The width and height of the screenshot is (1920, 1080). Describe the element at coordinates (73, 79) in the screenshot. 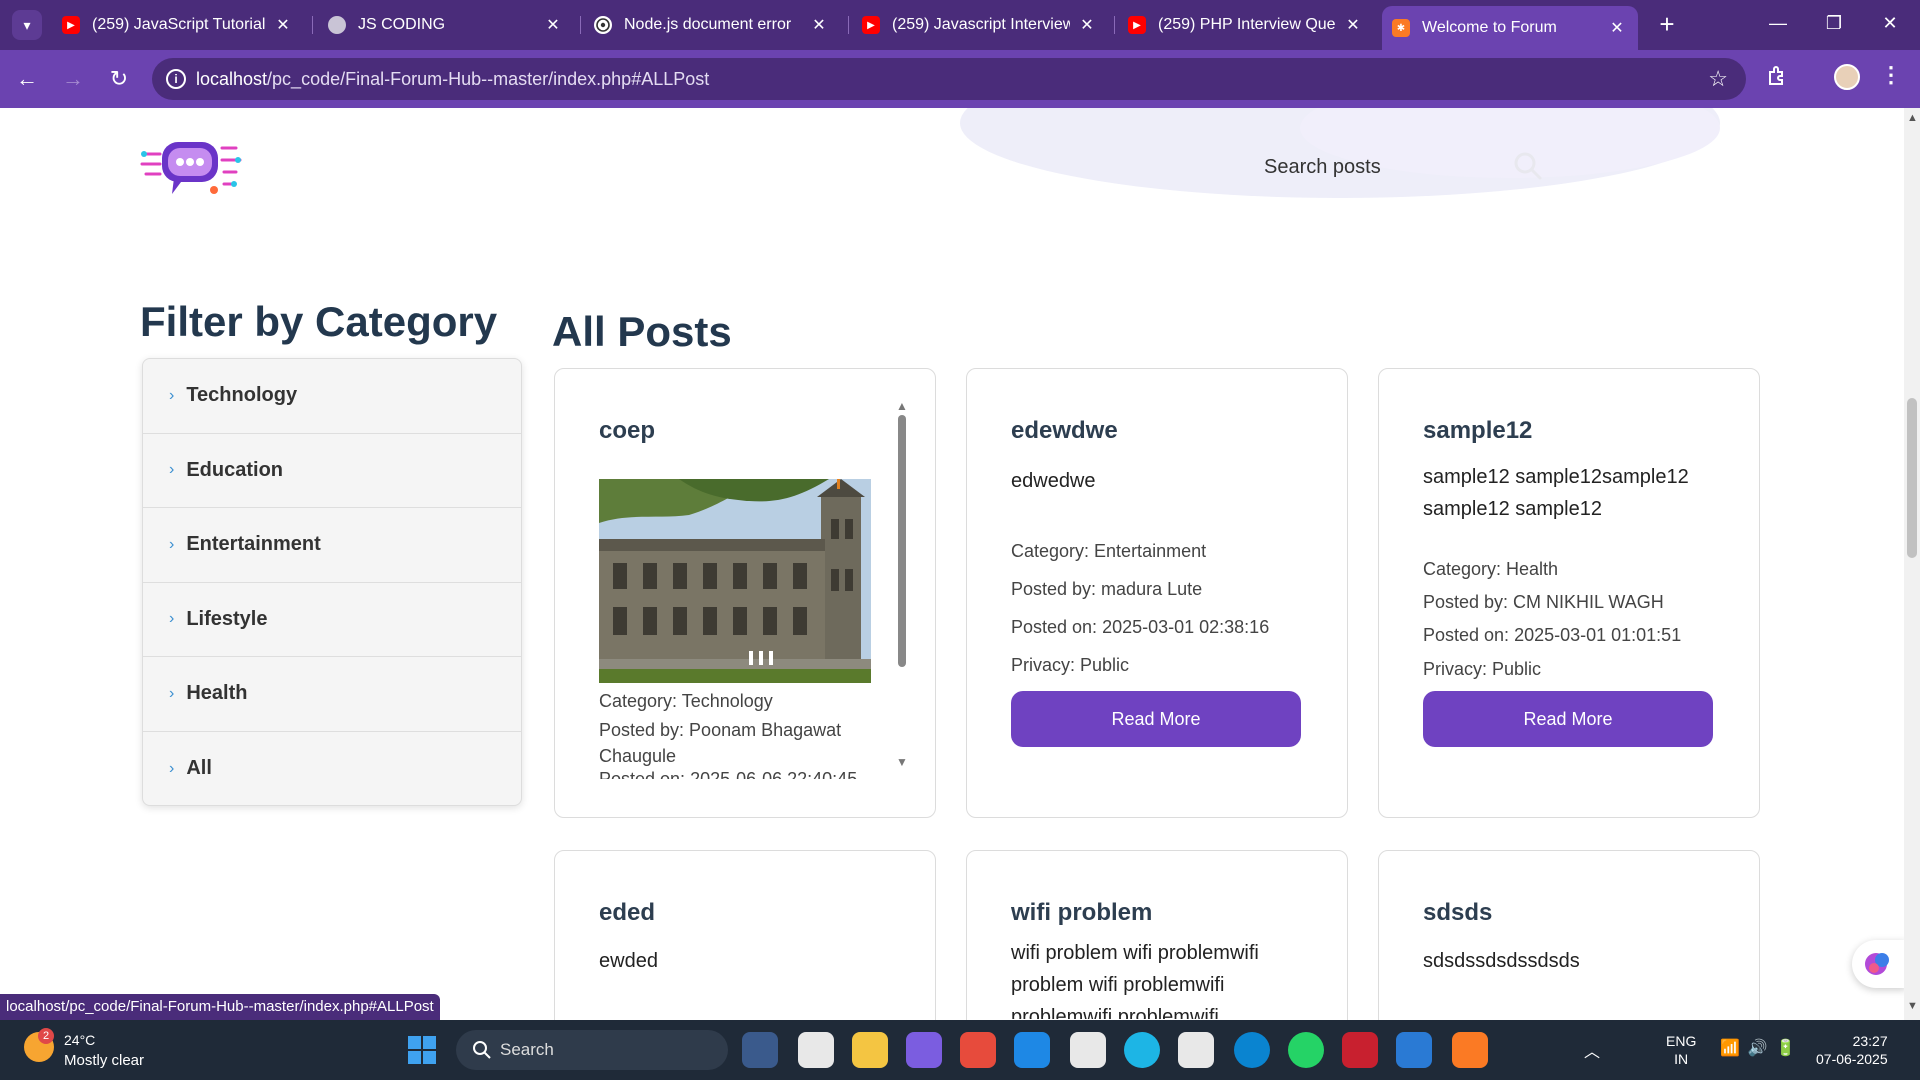

I see `forward-button: →` at that location.